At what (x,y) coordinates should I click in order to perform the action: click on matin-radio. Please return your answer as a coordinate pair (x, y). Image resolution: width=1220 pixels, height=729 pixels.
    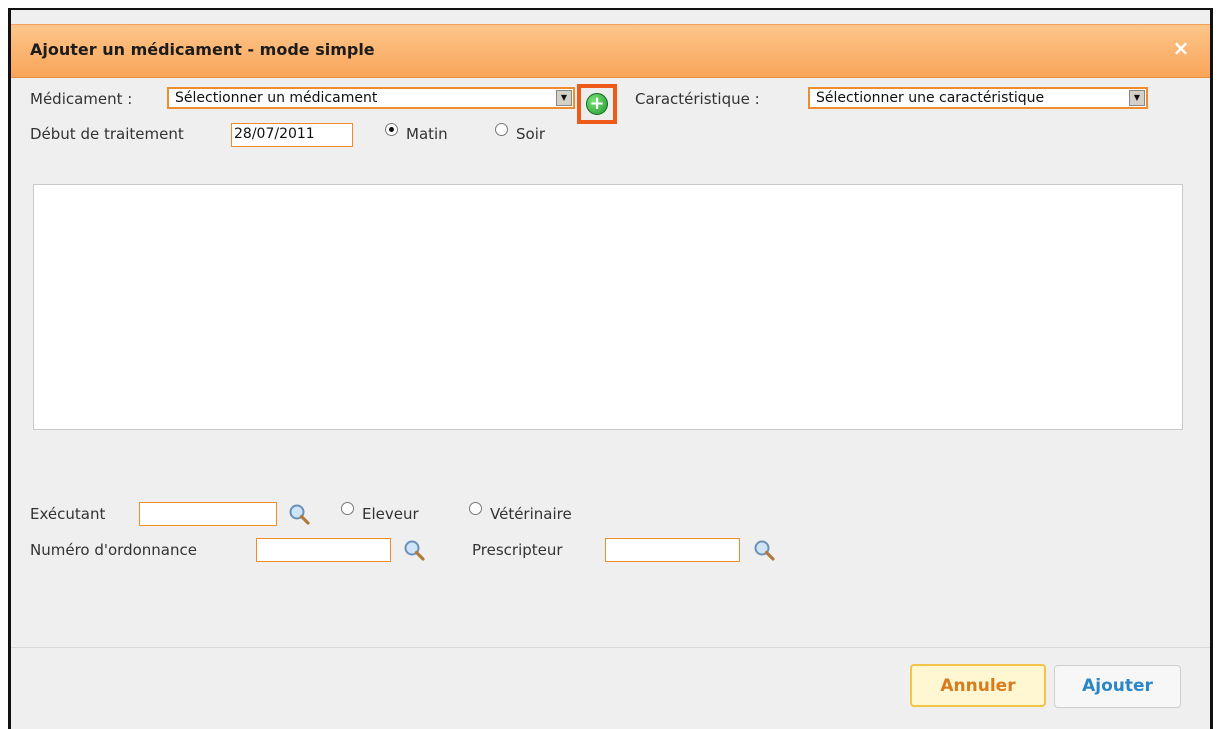
    Looking at the image, I should click on (391, 129).